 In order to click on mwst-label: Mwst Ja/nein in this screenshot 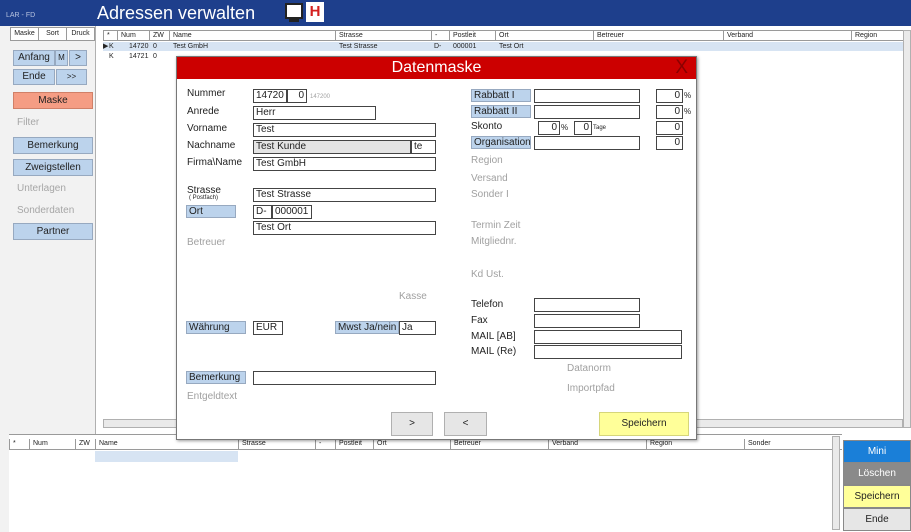, I will do `click(367, 327)`.